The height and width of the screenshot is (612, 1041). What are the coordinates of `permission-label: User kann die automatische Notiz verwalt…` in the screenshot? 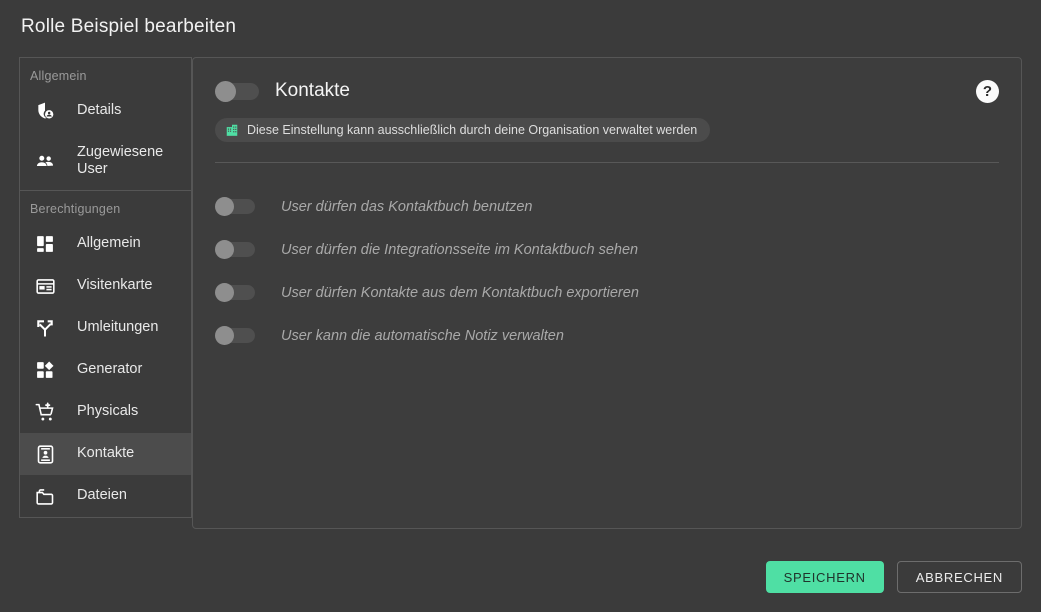 It's located at (422, 335).